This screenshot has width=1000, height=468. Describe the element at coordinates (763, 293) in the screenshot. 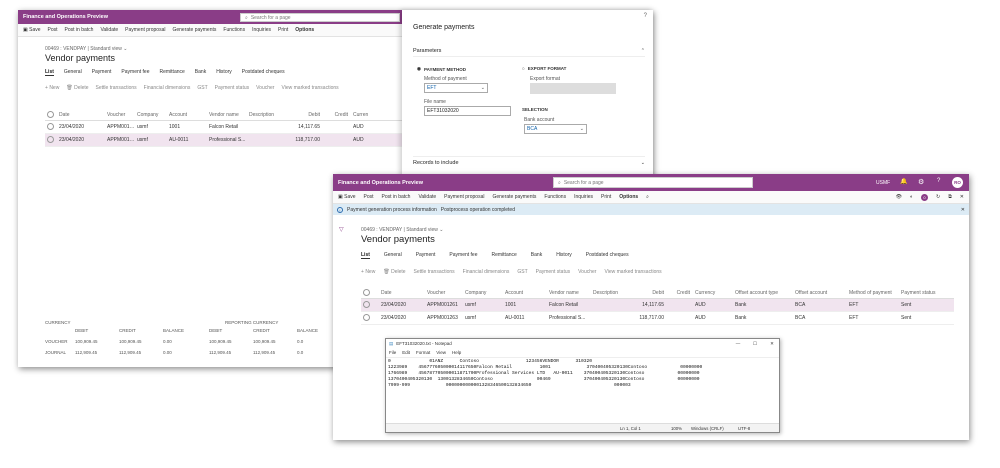

I see `column-header: Offset account type` at that location.